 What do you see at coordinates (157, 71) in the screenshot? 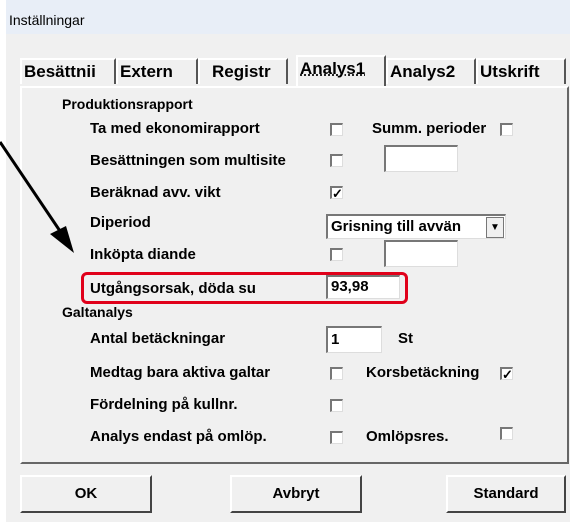
I see `tab-extern: Extern` at bounding box center [157, 71].